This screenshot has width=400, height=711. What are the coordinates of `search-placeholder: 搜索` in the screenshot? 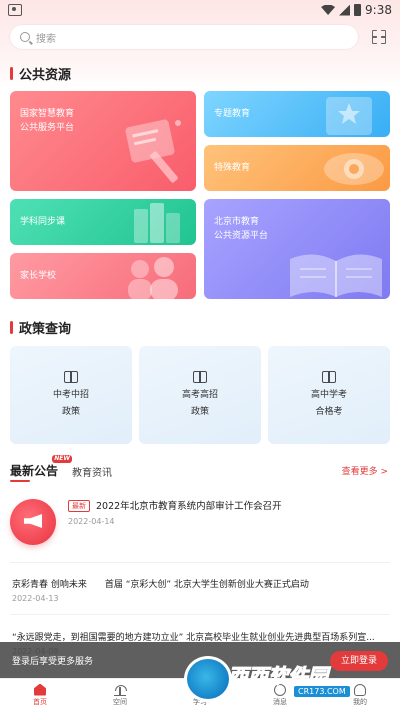 It's located at (46, 39).